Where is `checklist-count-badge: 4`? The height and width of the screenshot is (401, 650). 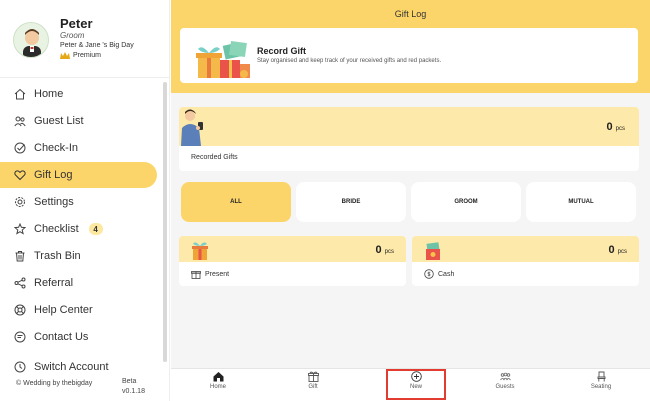 checklist-count-badge: 4 is located at coordinates (95, 229).